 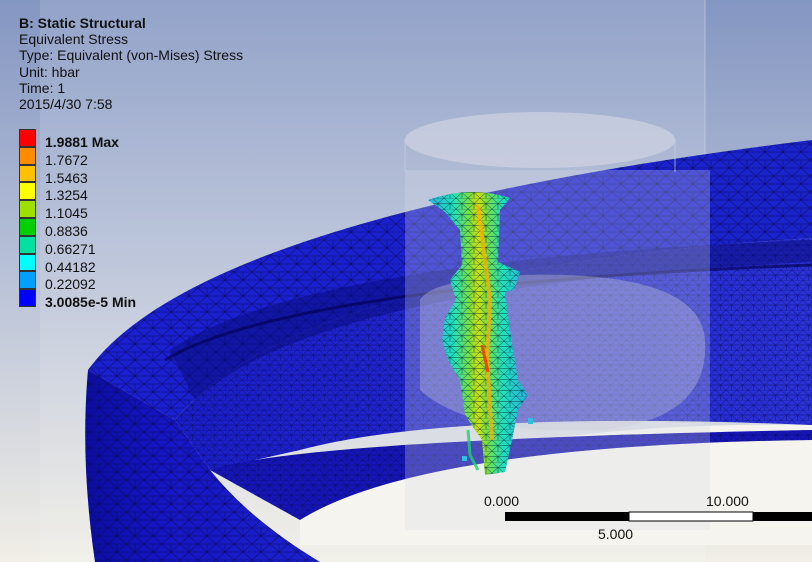 I want to click on result-name: Equivalent Stress, so click(x=73, y=39).